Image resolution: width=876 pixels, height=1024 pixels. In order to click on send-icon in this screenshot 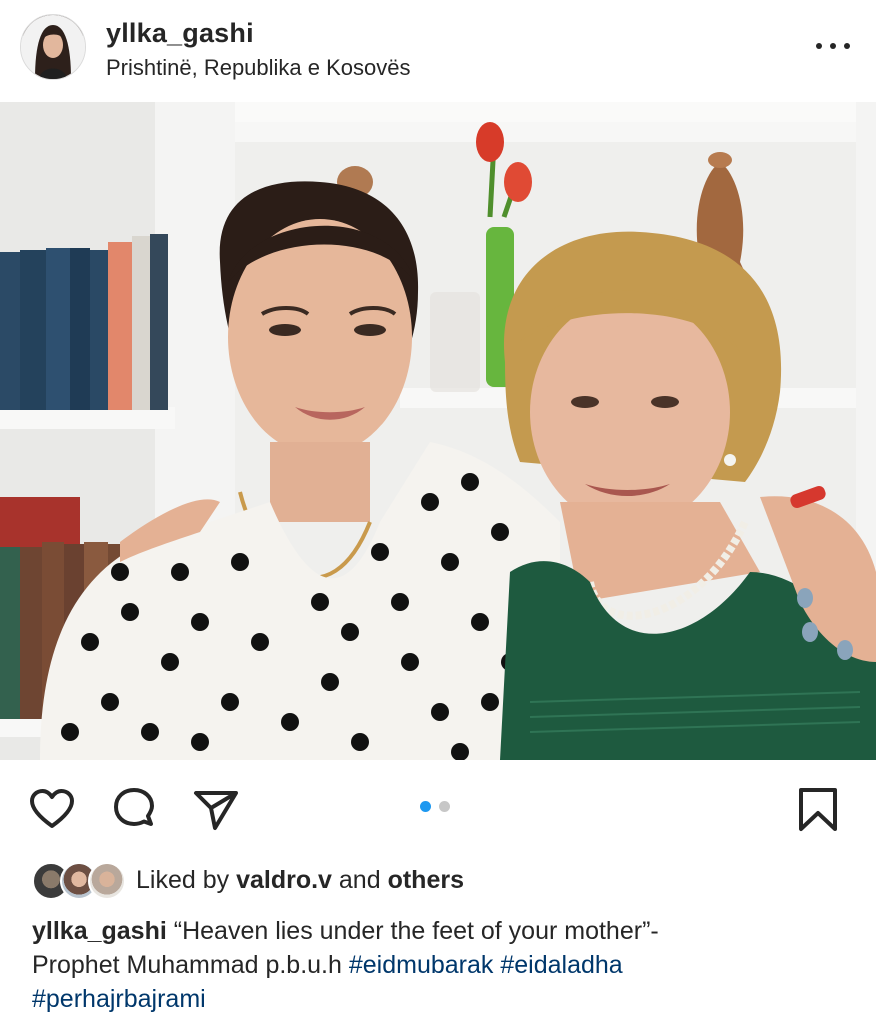, I will do `click(216, 810)`.